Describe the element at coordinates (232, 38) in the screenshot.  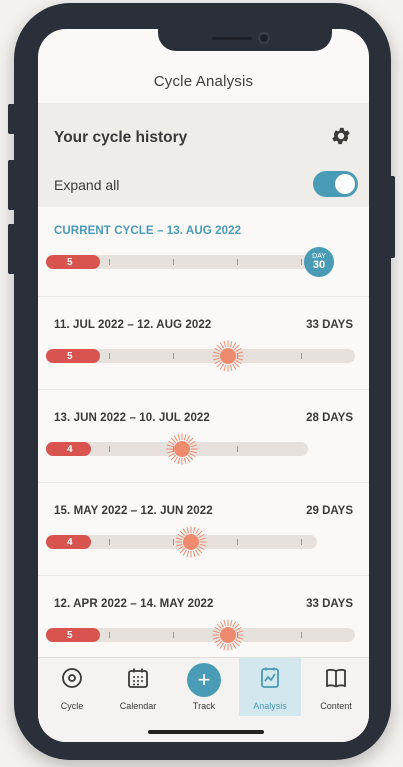
I see `speaker` at that location.